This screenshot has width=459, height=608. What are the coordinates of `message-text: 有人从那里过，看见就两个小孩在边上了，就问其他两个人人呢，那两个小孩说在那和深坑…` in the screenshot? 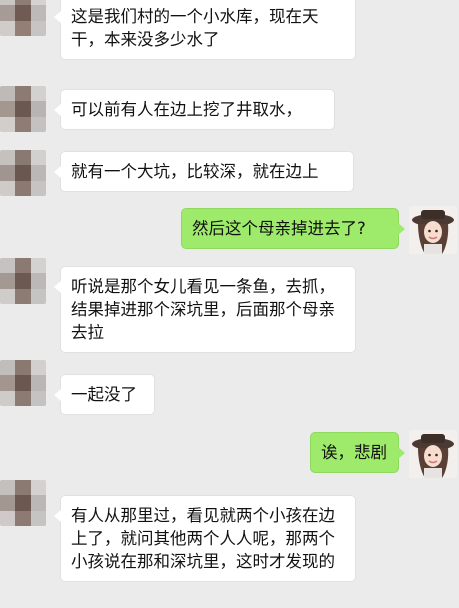 It's located at (203, 538).